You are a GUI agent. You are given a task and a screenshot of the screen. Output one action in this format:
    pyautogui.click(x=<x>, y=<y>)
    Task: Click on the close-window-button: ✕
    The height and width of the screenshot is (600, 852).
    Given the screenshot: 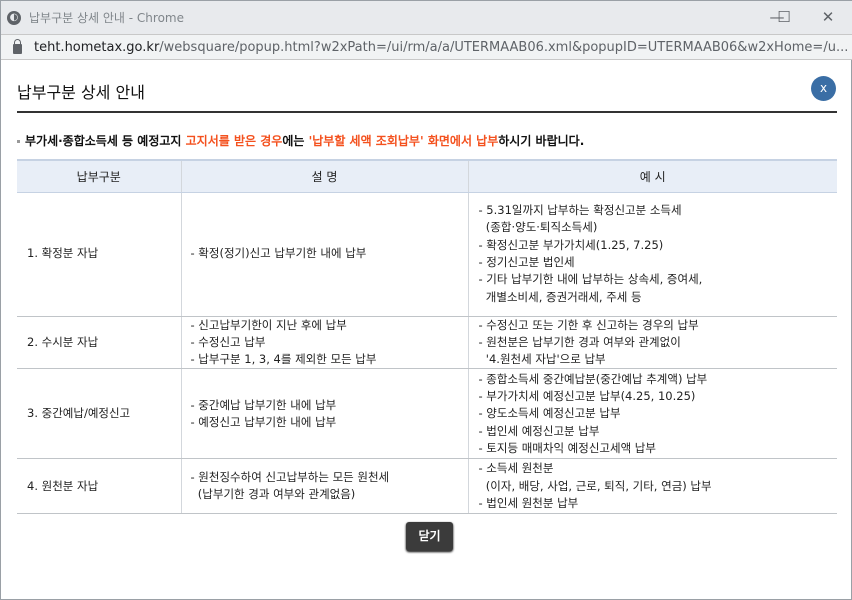 What is the action you would take?
    pyautogui.click(x=828, y=17)
    